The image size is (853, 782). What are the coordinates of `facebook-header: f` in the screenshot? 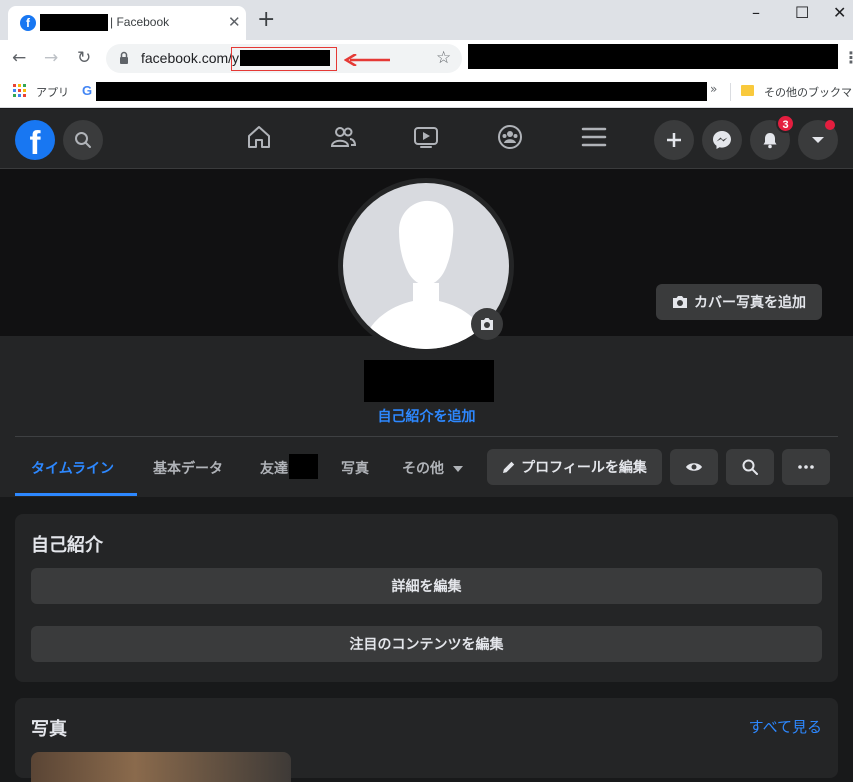 It's located at (426, 139).